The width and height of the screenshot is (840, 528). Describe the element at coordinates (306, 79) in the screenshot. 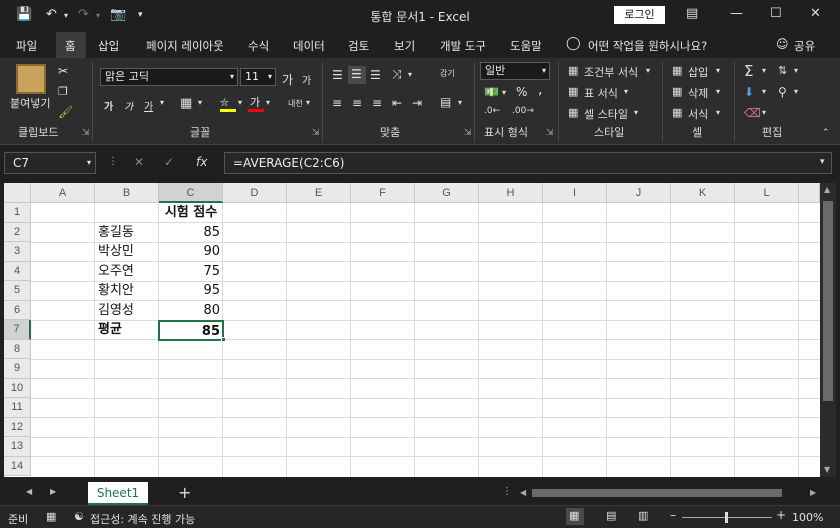

I see `decrease-font-icon: 가` at that location.